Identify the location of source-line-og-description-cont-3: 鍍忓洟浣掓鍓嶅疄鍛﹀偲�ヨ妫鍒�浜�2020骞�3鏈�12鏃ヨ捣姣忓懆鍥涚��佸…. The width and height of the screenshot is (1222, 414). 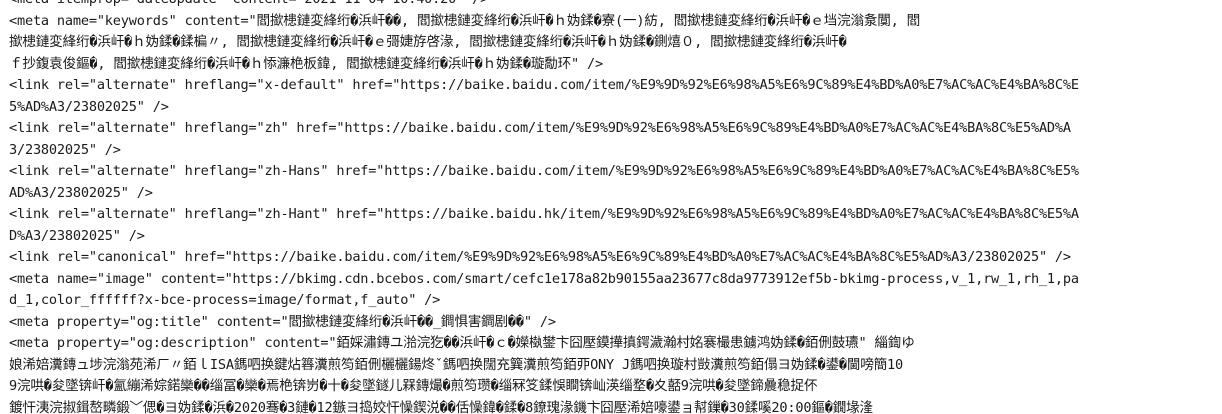
(445, 406).